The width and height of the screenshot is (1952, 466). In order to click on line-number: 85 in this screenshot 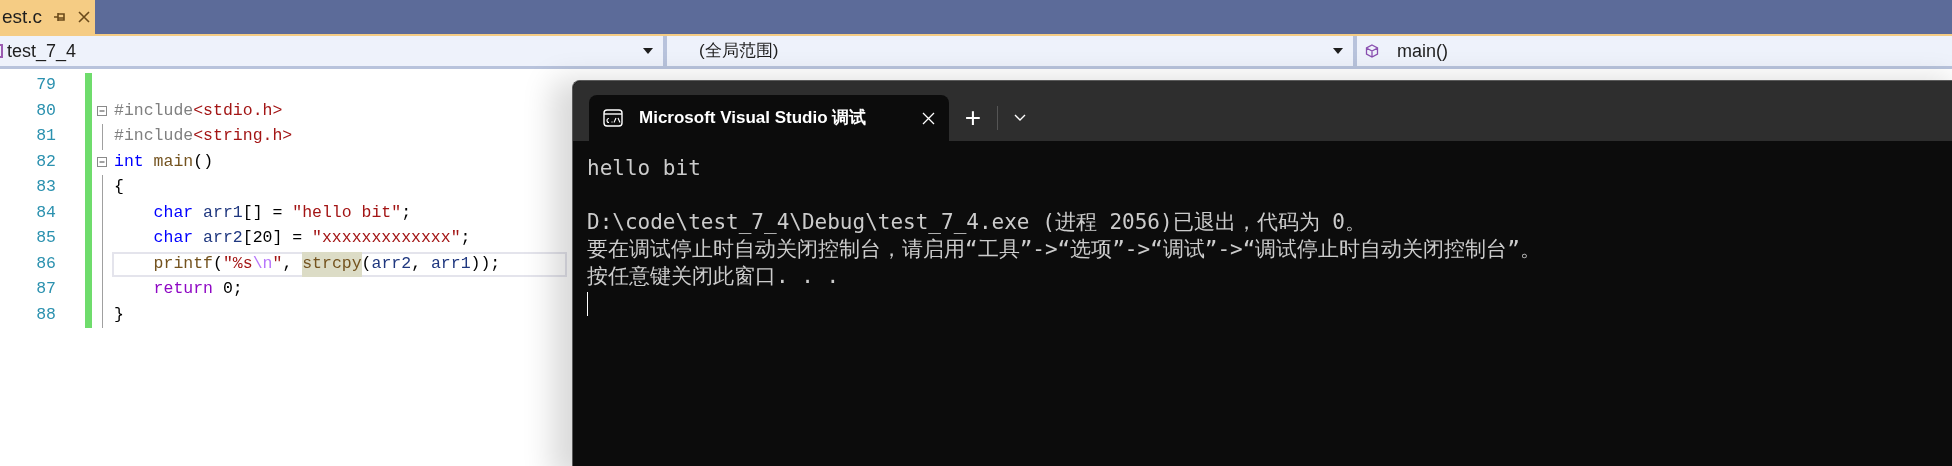, I will do `click(45, 238)`.